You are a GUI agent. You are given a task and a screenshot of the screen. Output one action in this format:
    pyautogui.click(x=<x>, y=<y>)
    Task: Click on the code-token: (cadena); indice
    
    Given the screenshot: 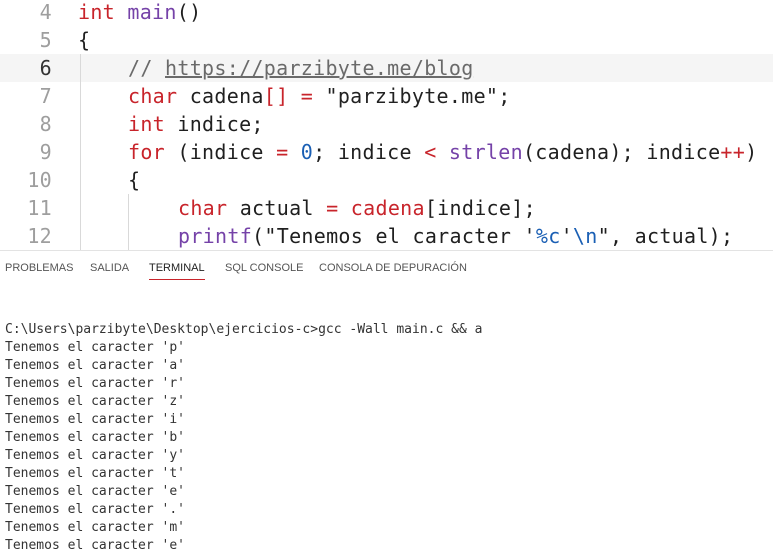 What is the action you would take?
    pyautogui.click(x=621, y=152)
    